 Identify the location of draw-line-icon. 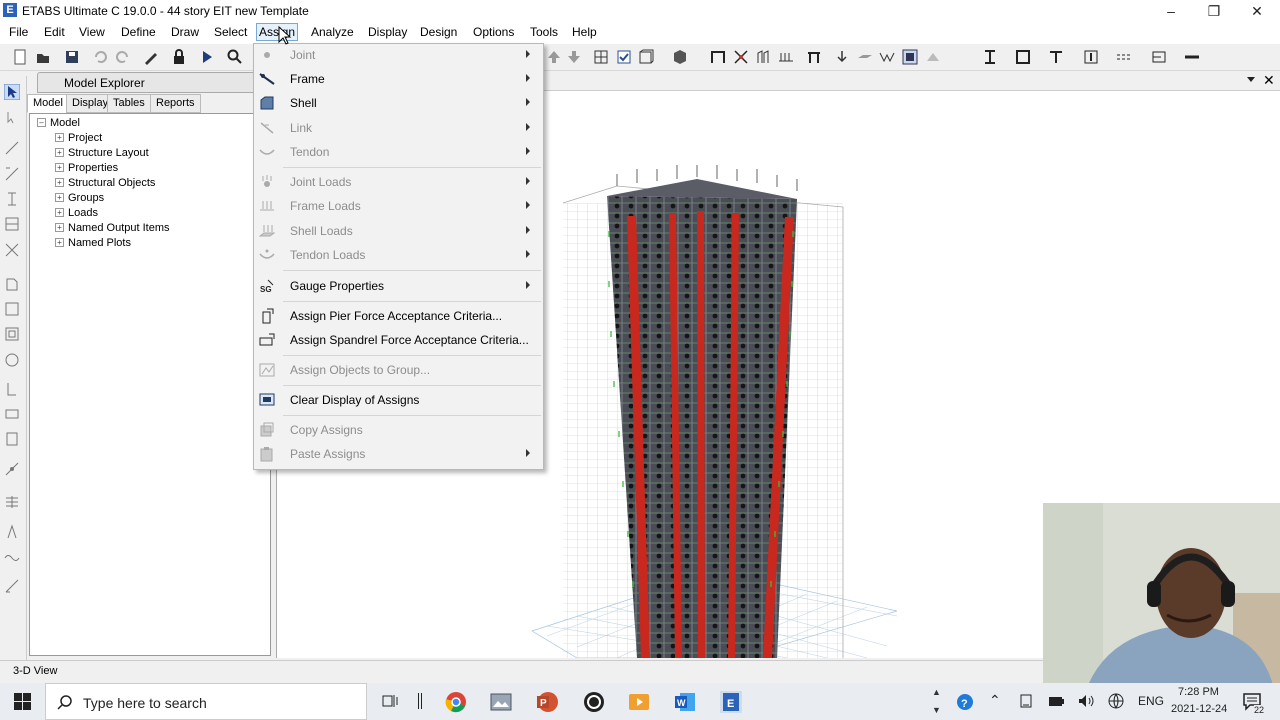
(12, 148).